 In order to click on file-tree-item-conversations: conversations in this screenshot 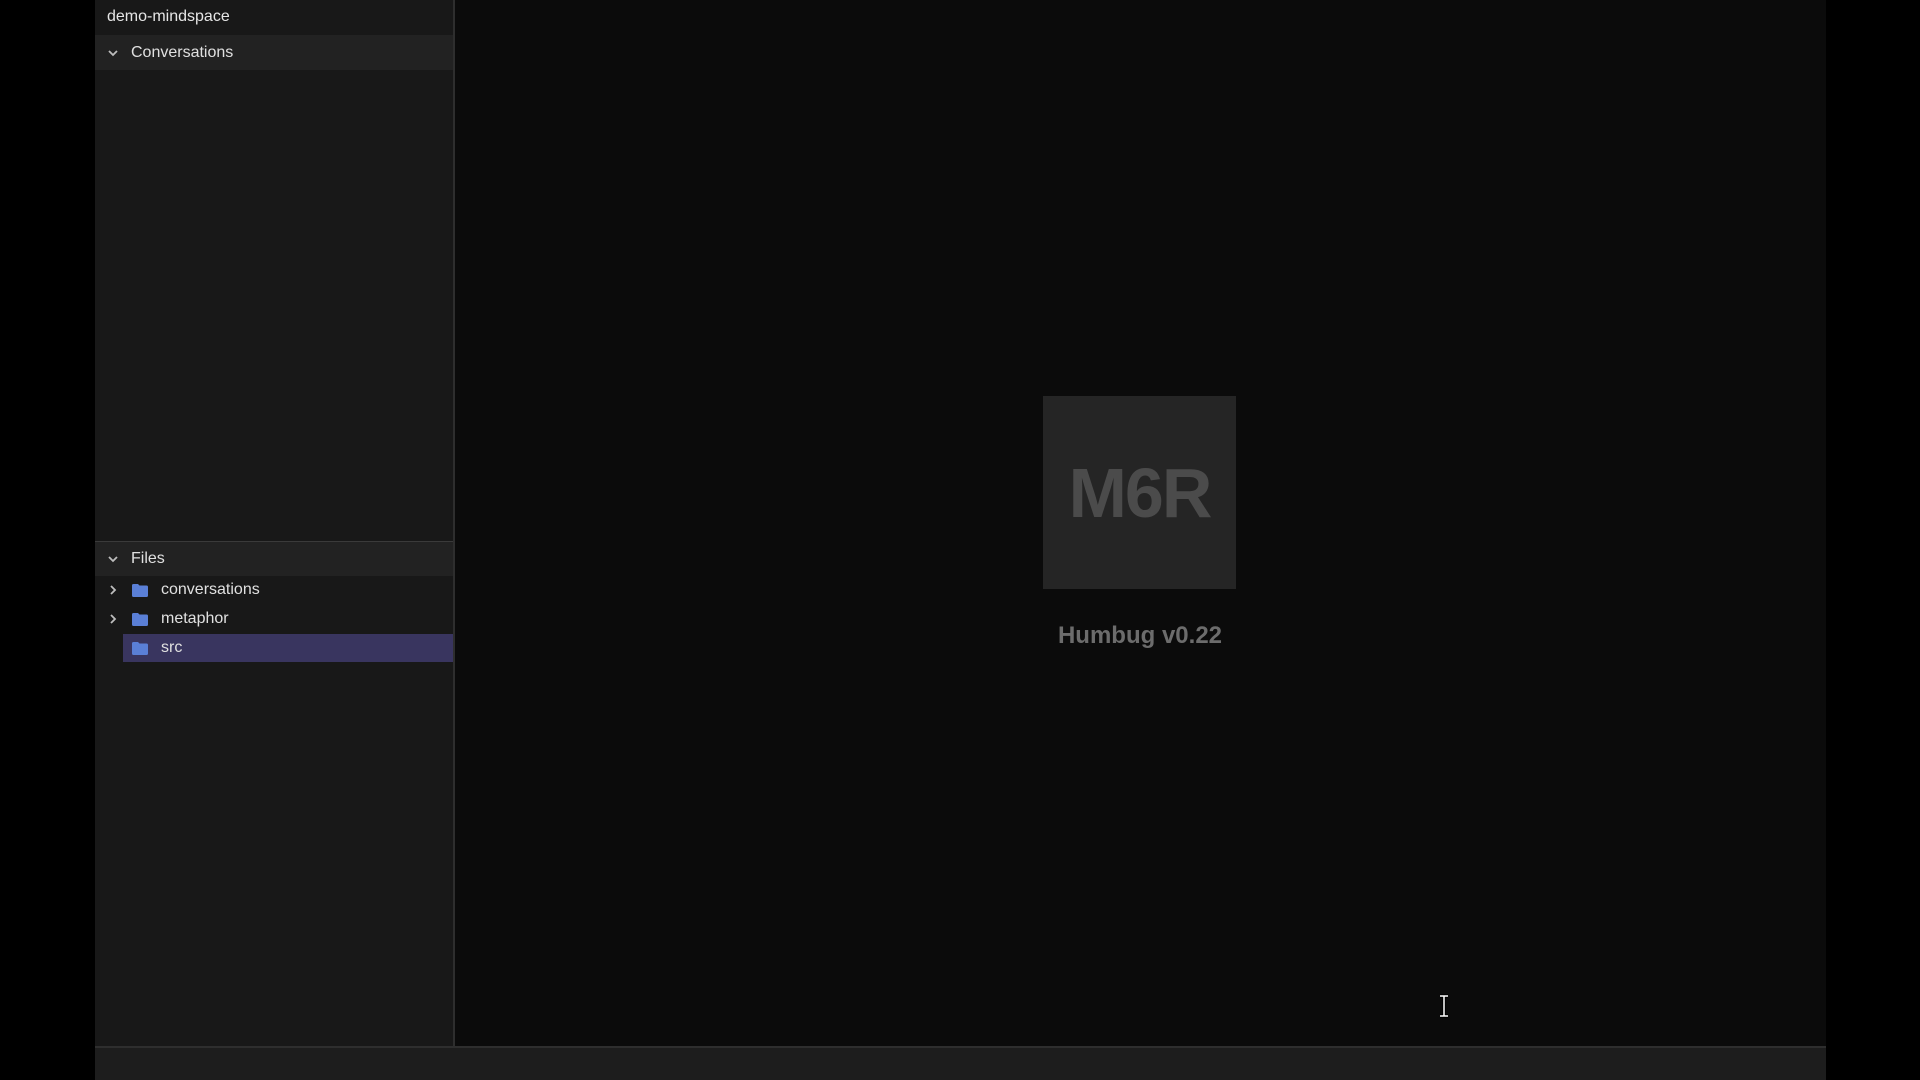, I will do `click(274, 590)`.